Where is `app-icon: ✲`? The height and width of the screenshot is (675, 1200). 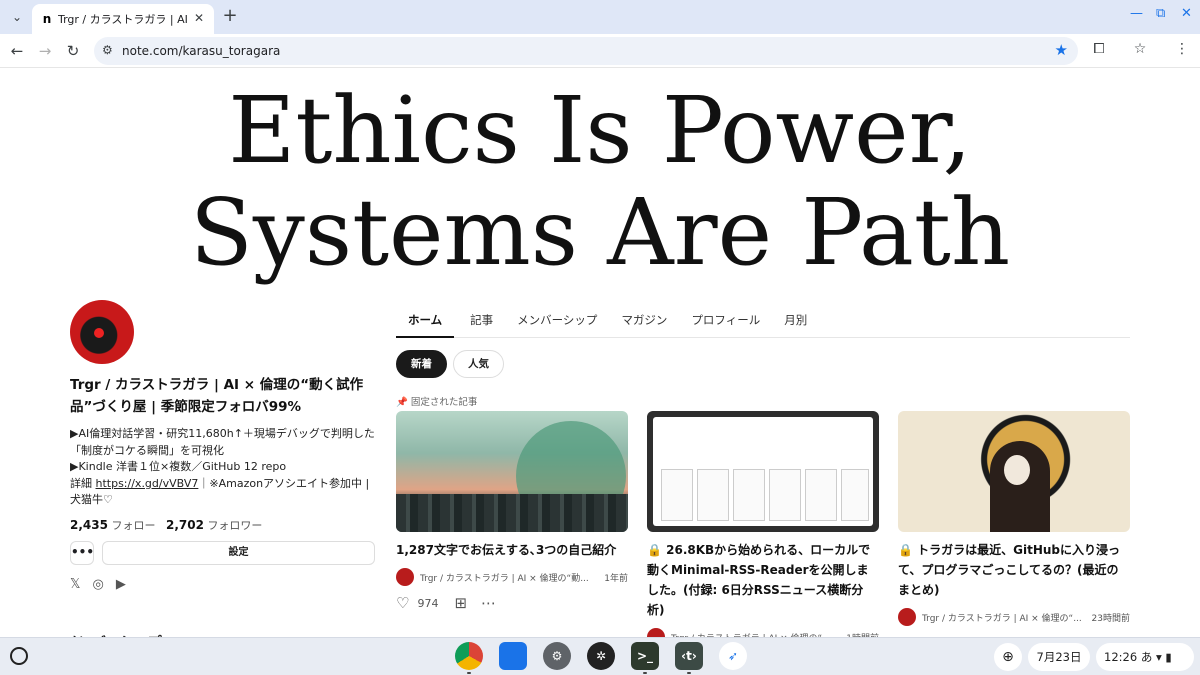 app-icon: ✲ is located at coordinates (601, 656).